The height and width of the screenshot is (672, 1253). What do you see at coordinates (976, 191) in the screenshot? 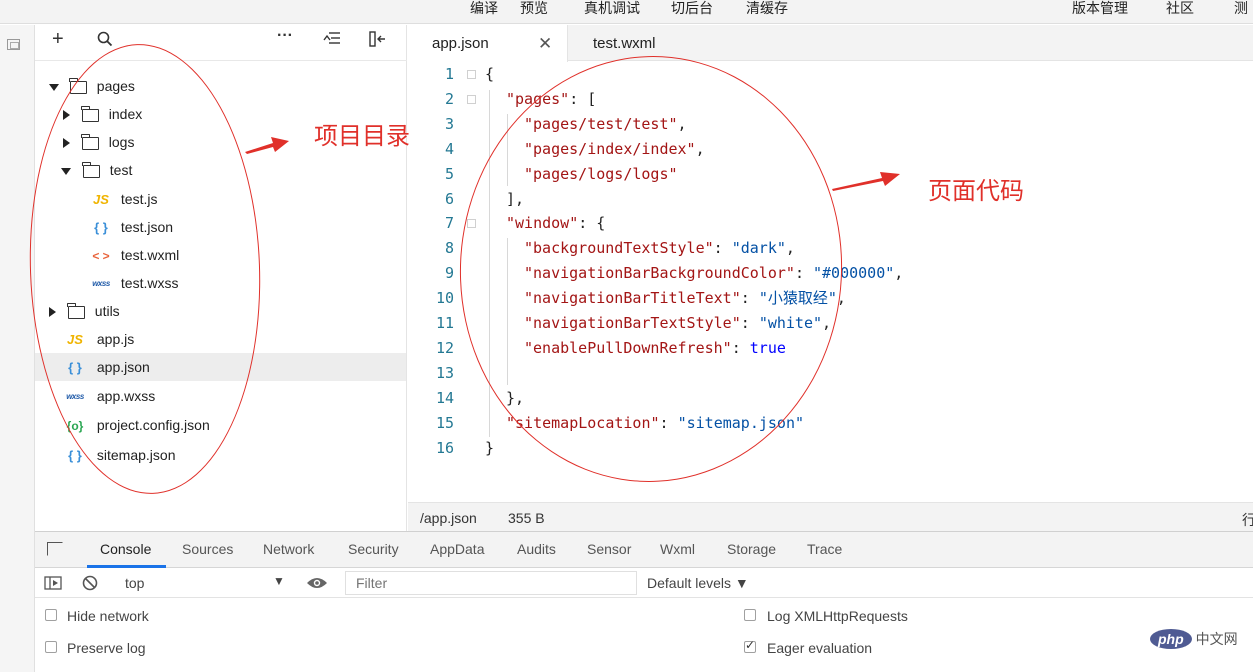
I see `annotation-label-page-code: 页面代码` at bounding box center [976, 191].